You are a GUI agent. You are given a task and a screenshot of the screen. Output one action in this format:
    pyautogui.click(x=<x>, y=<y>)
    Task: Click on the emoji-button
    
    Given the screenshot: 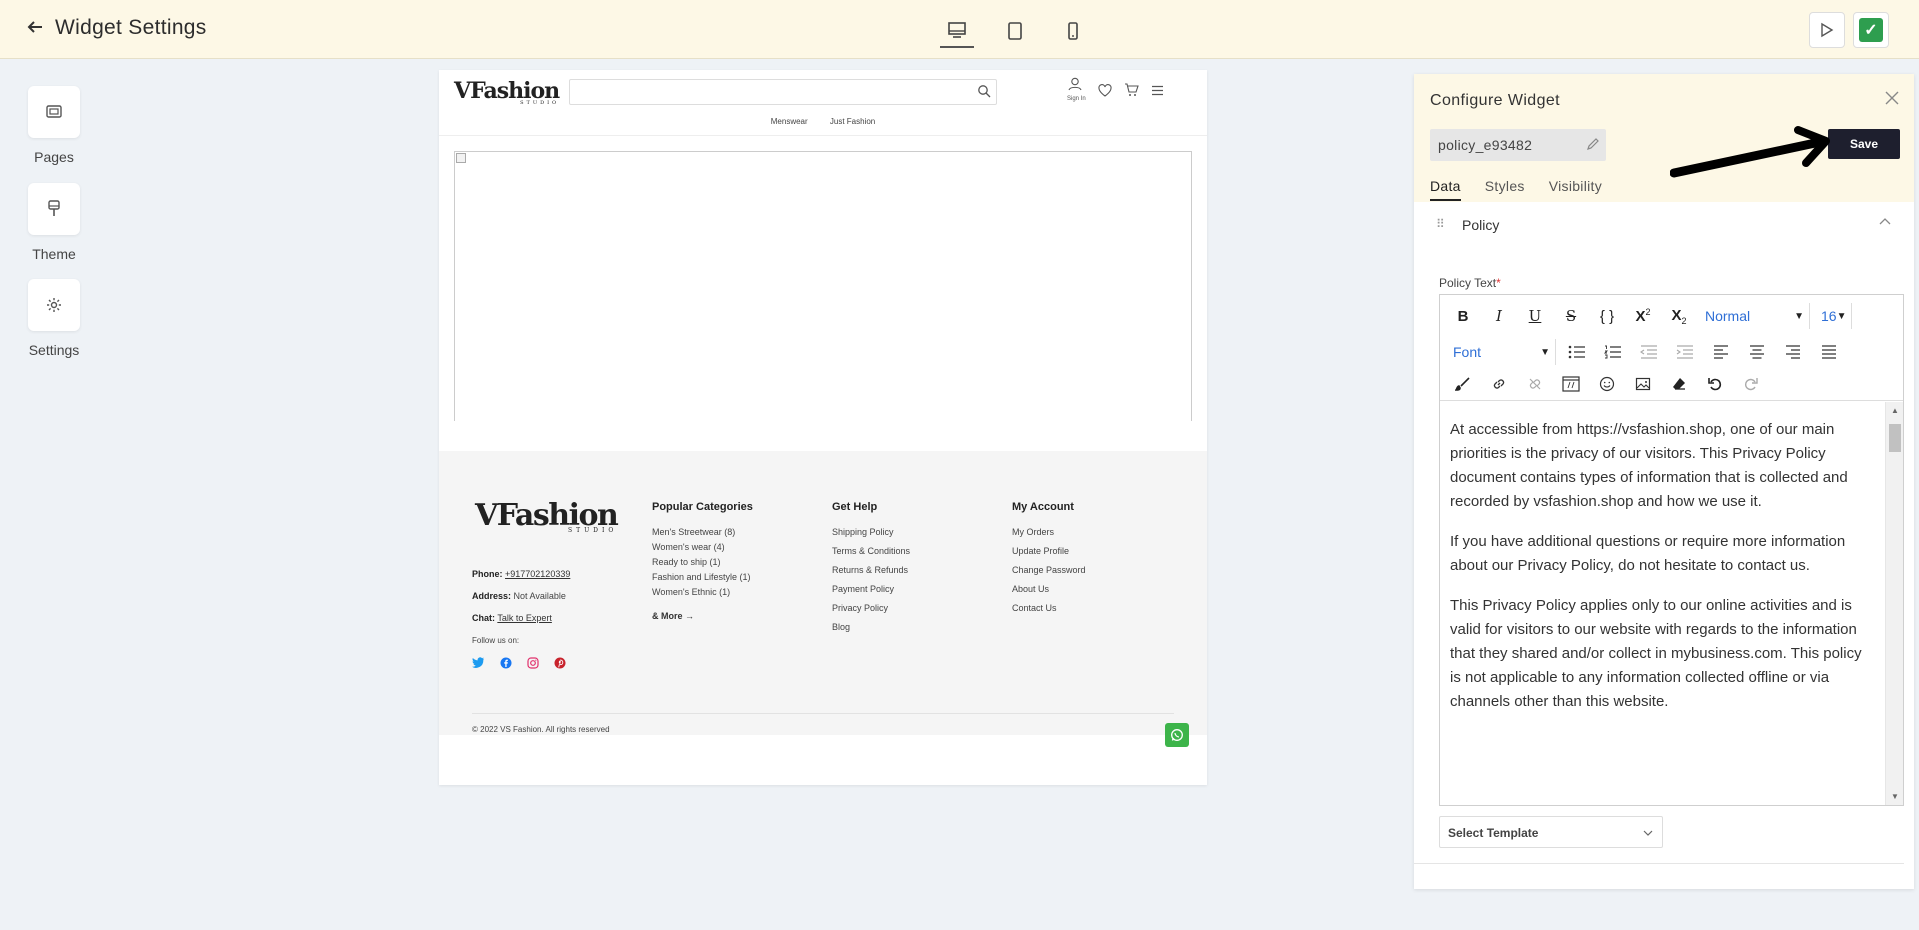 What is the action you would take?
    pyautogui.click(x=1607, y=384)
    